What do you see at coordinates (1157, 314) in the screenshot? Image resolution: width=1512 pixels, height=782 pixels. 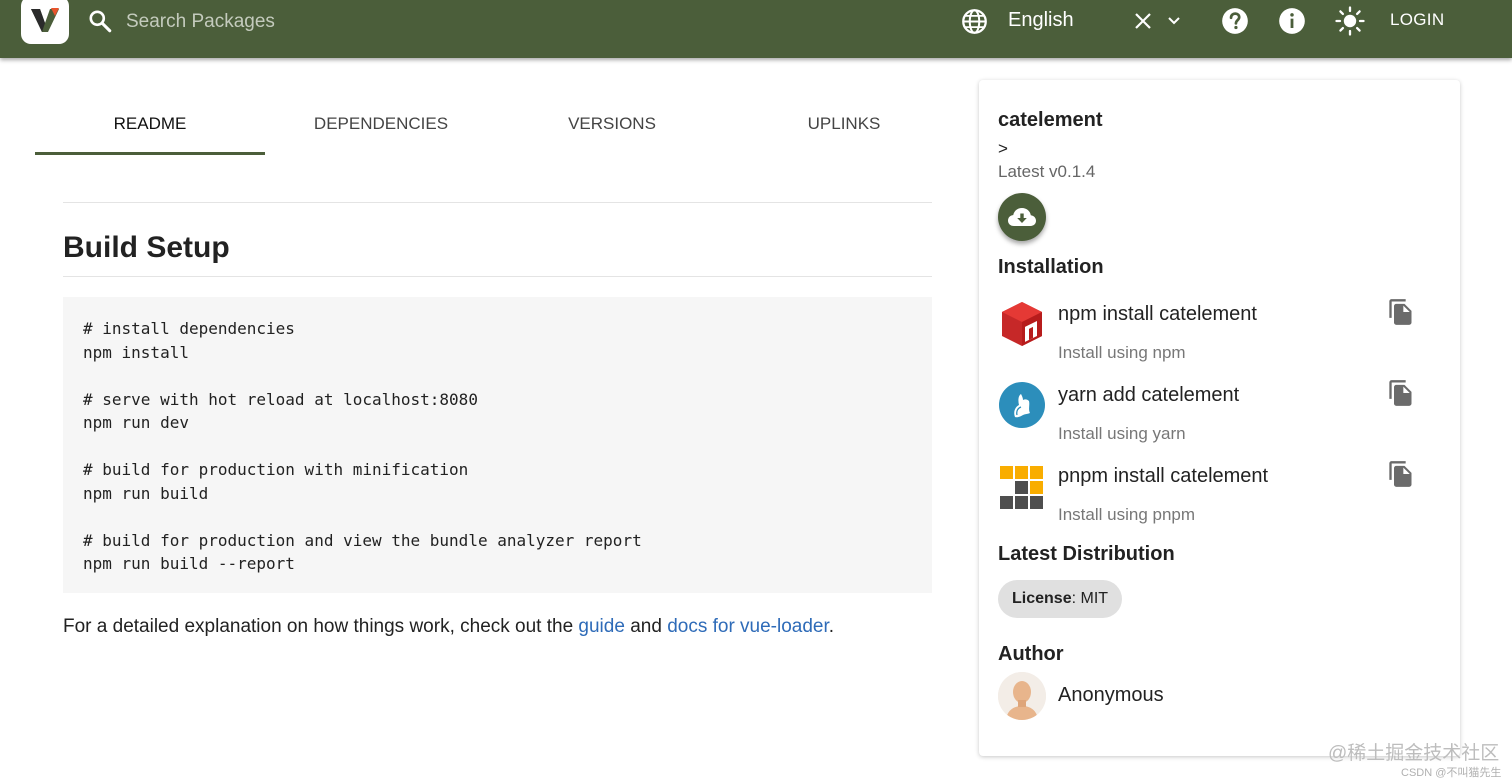 I see `npm-install-command: npm install catelement` at bounding box center [1157, 314].